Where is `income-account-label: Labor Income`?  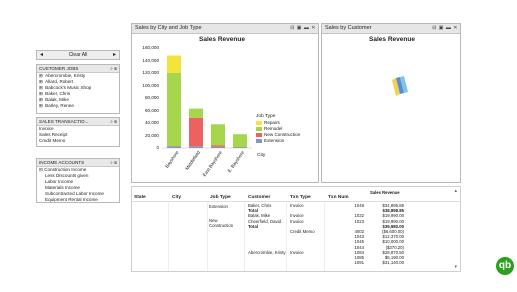 income-account-label: Labor Income is located at coordinates (59, 181).